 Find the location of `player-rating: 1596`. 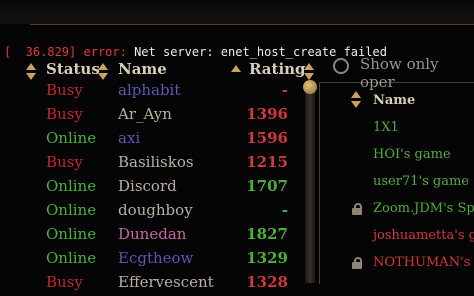

player-rating: 1596 is located at coordinates (267, 138).